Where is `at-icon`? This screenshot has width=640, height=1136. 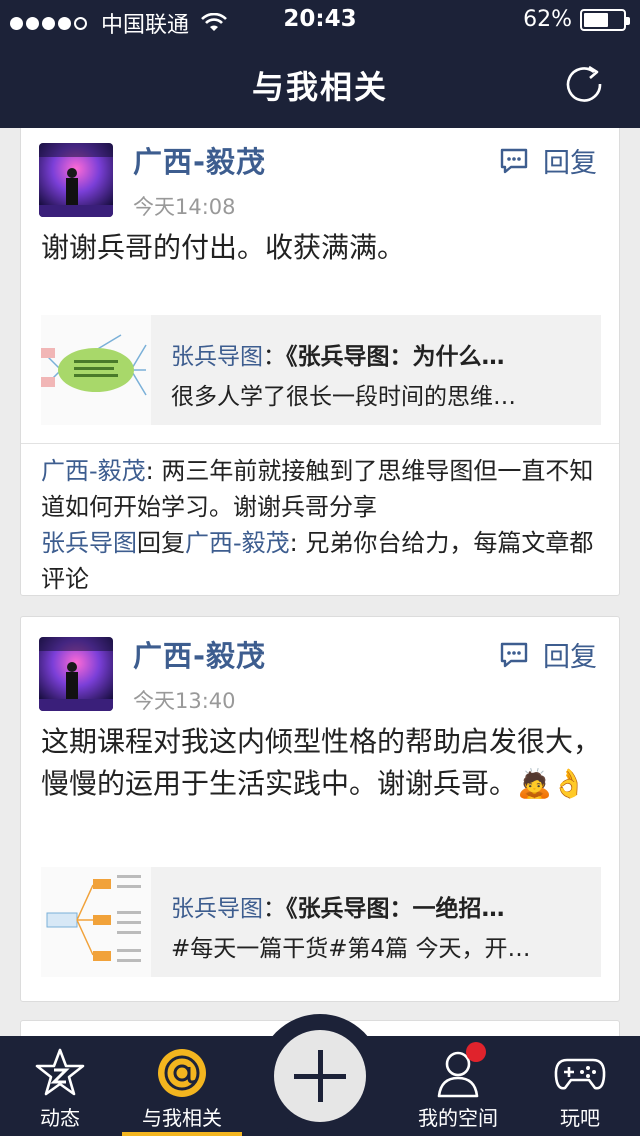 at-icon is located at coordinates (182, 1073).